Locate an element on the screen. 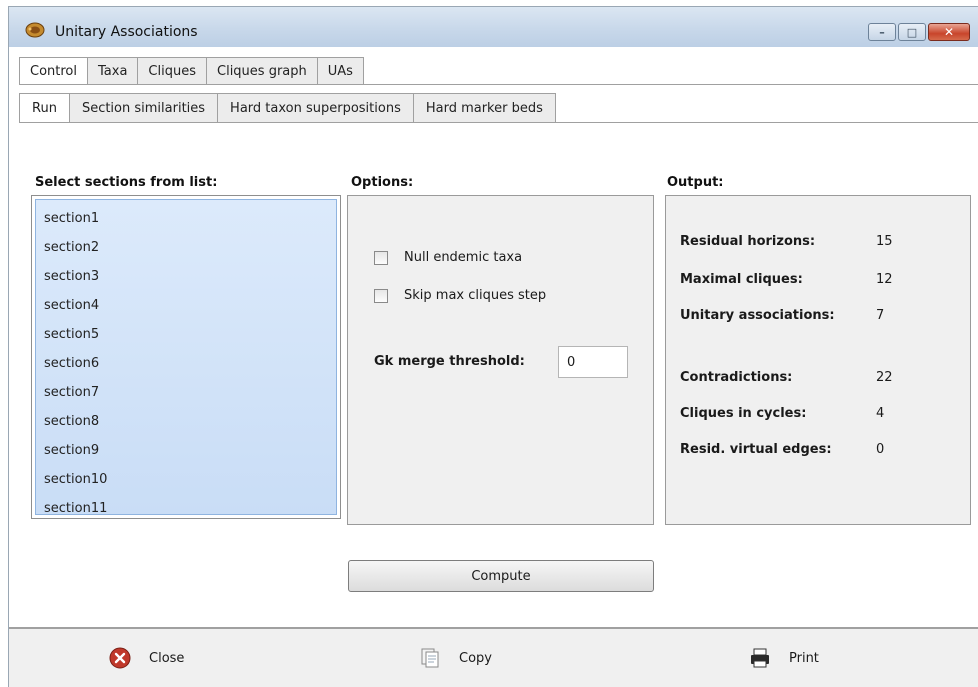 Image resolution: width=978 pixels, height=687 pixels. minimize-button: – is located at coordinates (882, 32).